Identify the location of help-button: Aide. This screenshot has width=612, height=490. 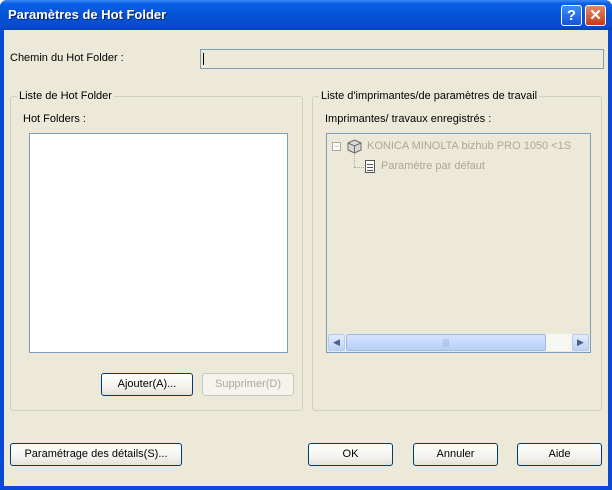
(559, 454).